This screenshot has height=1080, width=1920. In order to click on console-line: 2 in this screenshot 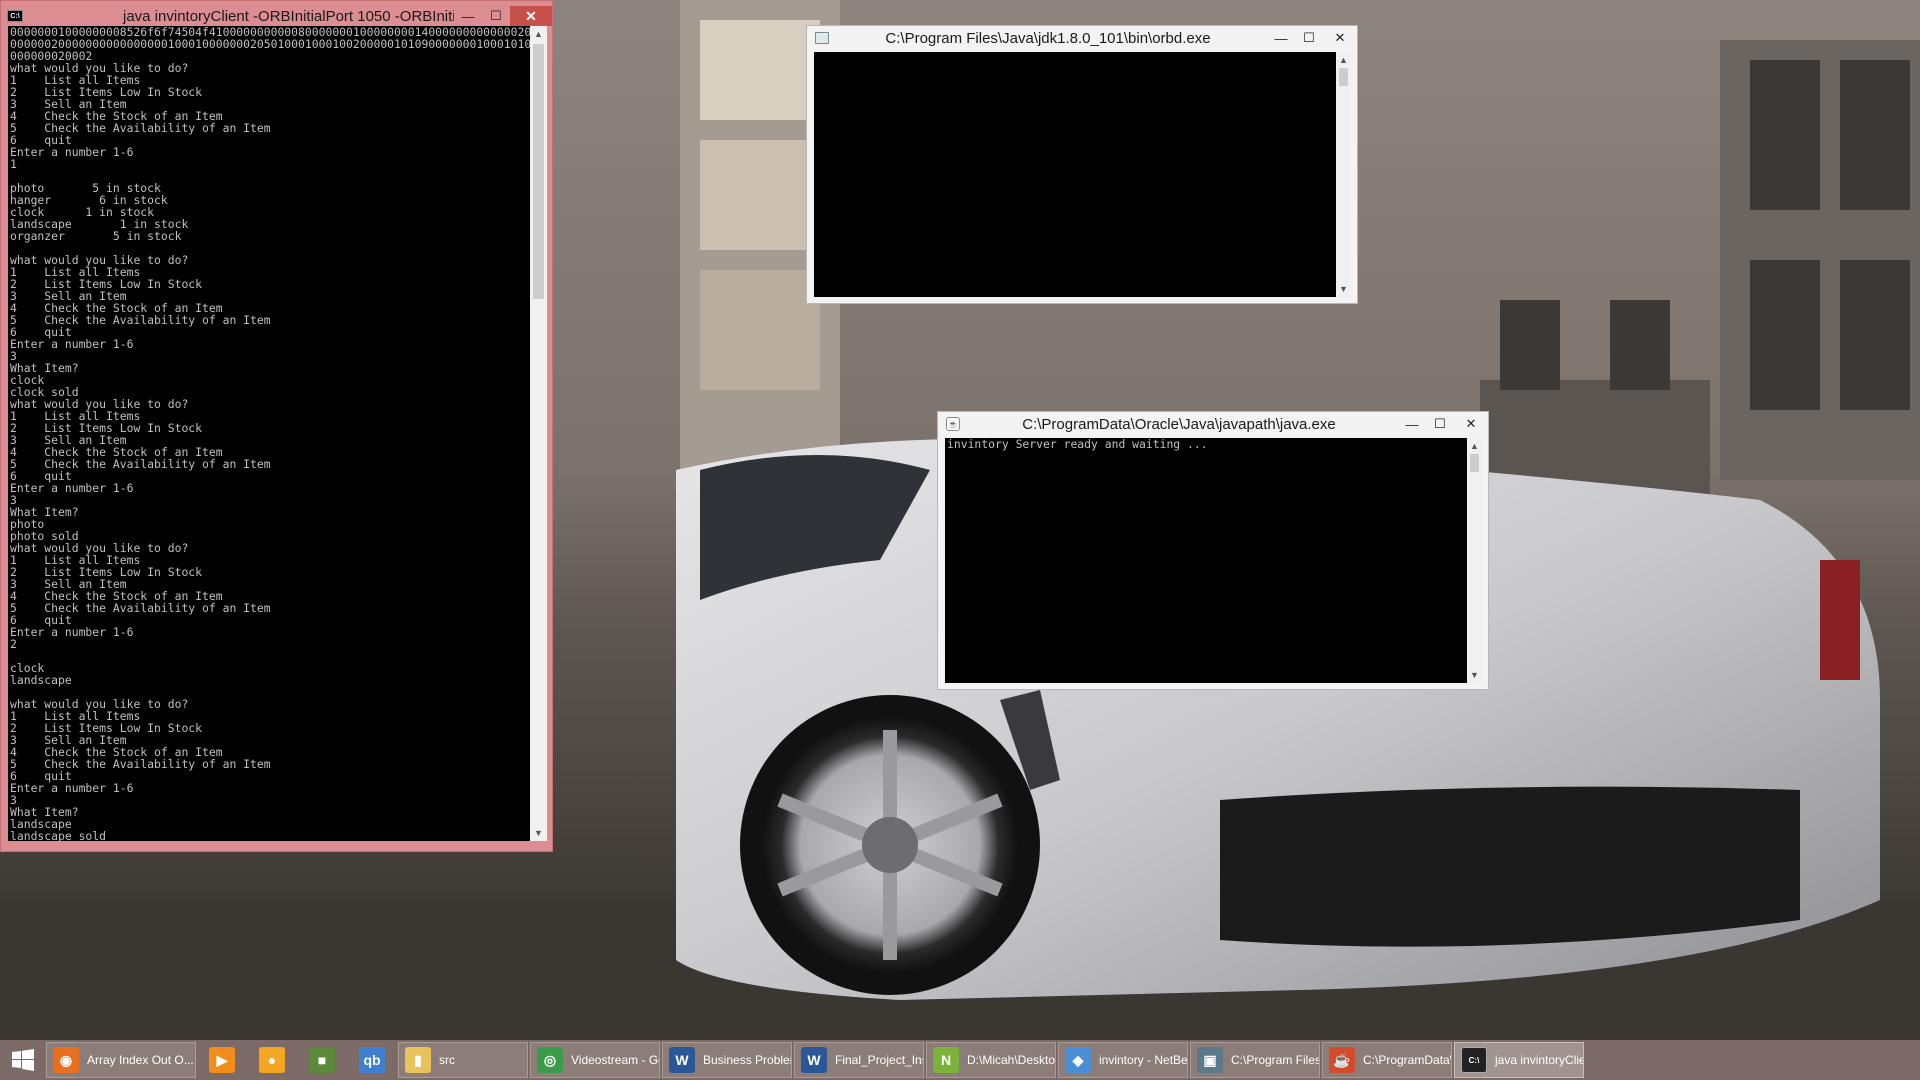, I will do `click(13, 644)`.